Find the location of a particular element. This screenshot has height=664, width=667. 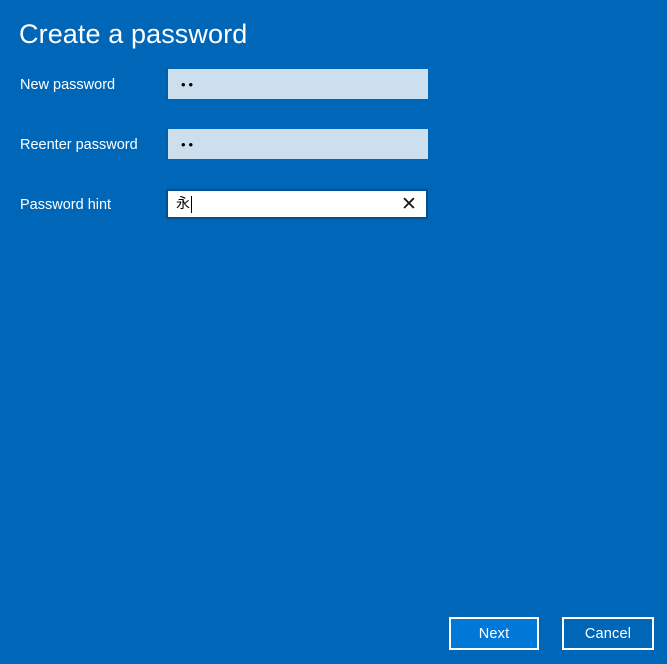

clear-icon: ✕ is located at coordinates (409, 204).